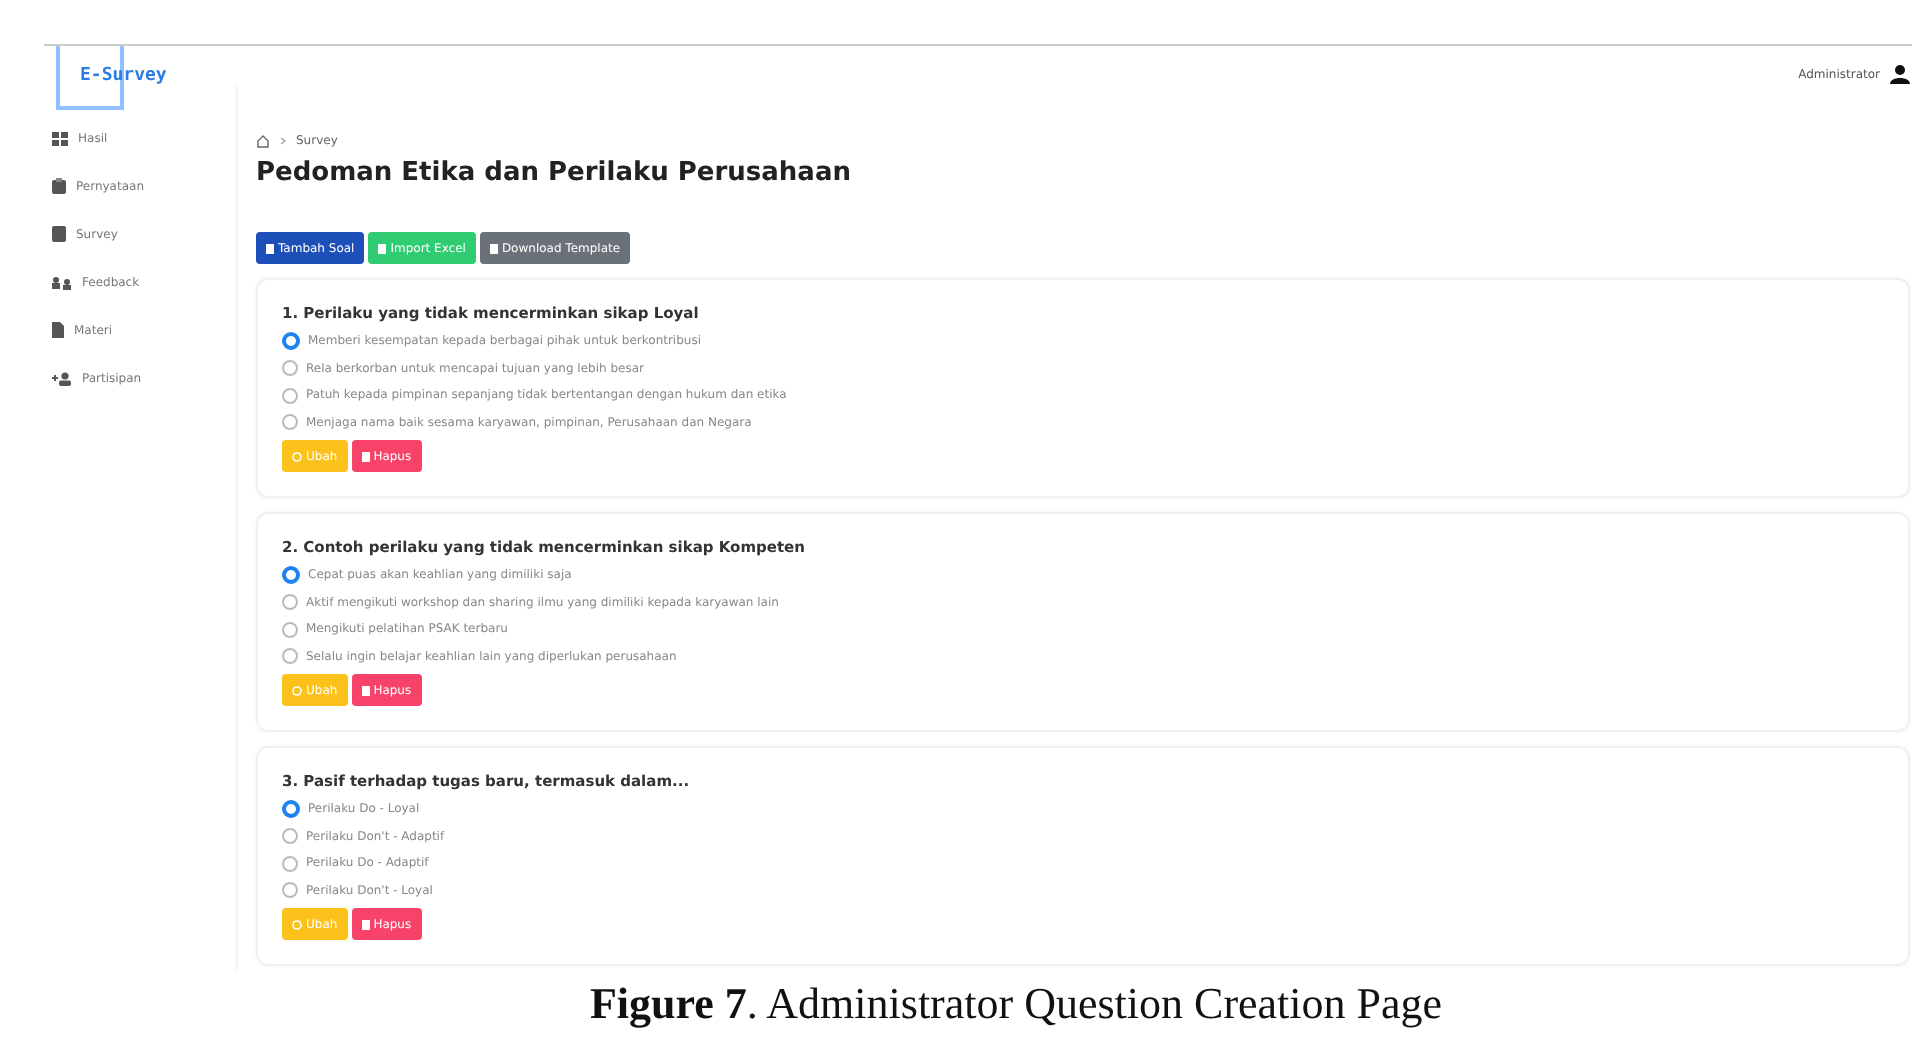 Image resolution: width=1912 pixels, height=1042 pixels. What do you see at coordinates (283, 141) in the screenshot?
I see `chevron-icon` at bounding box center [283, 141].